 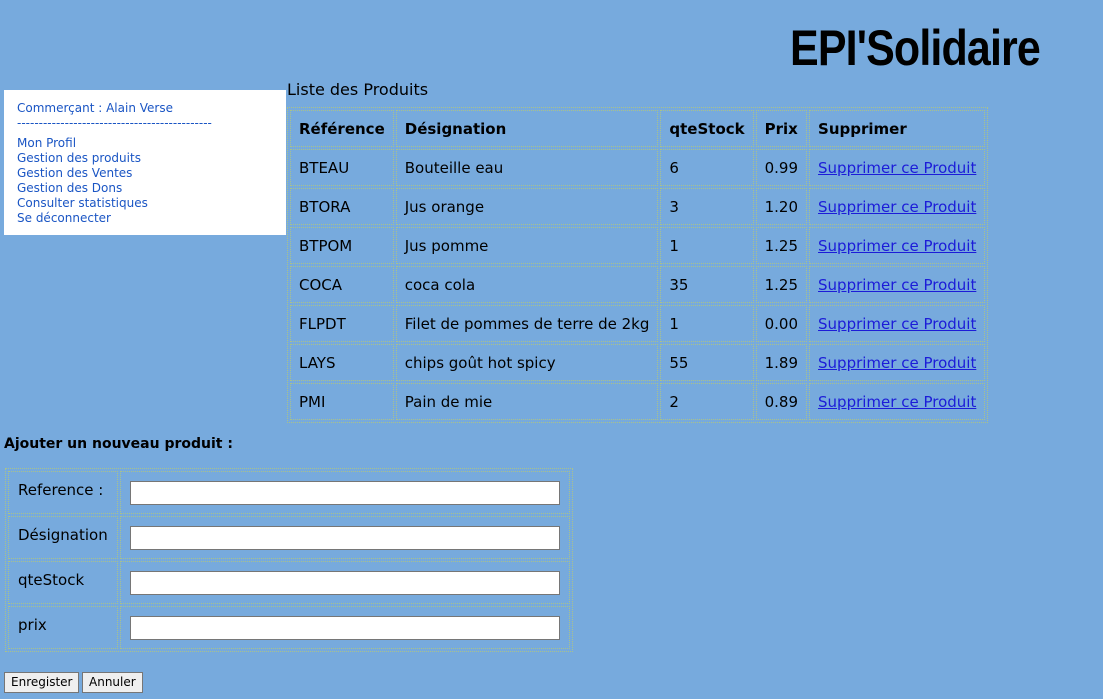 What do you see at coordinates (527, 206) in the screenshot?
I see `cell-designation: Jus orange` at bounding box center [527, 206].